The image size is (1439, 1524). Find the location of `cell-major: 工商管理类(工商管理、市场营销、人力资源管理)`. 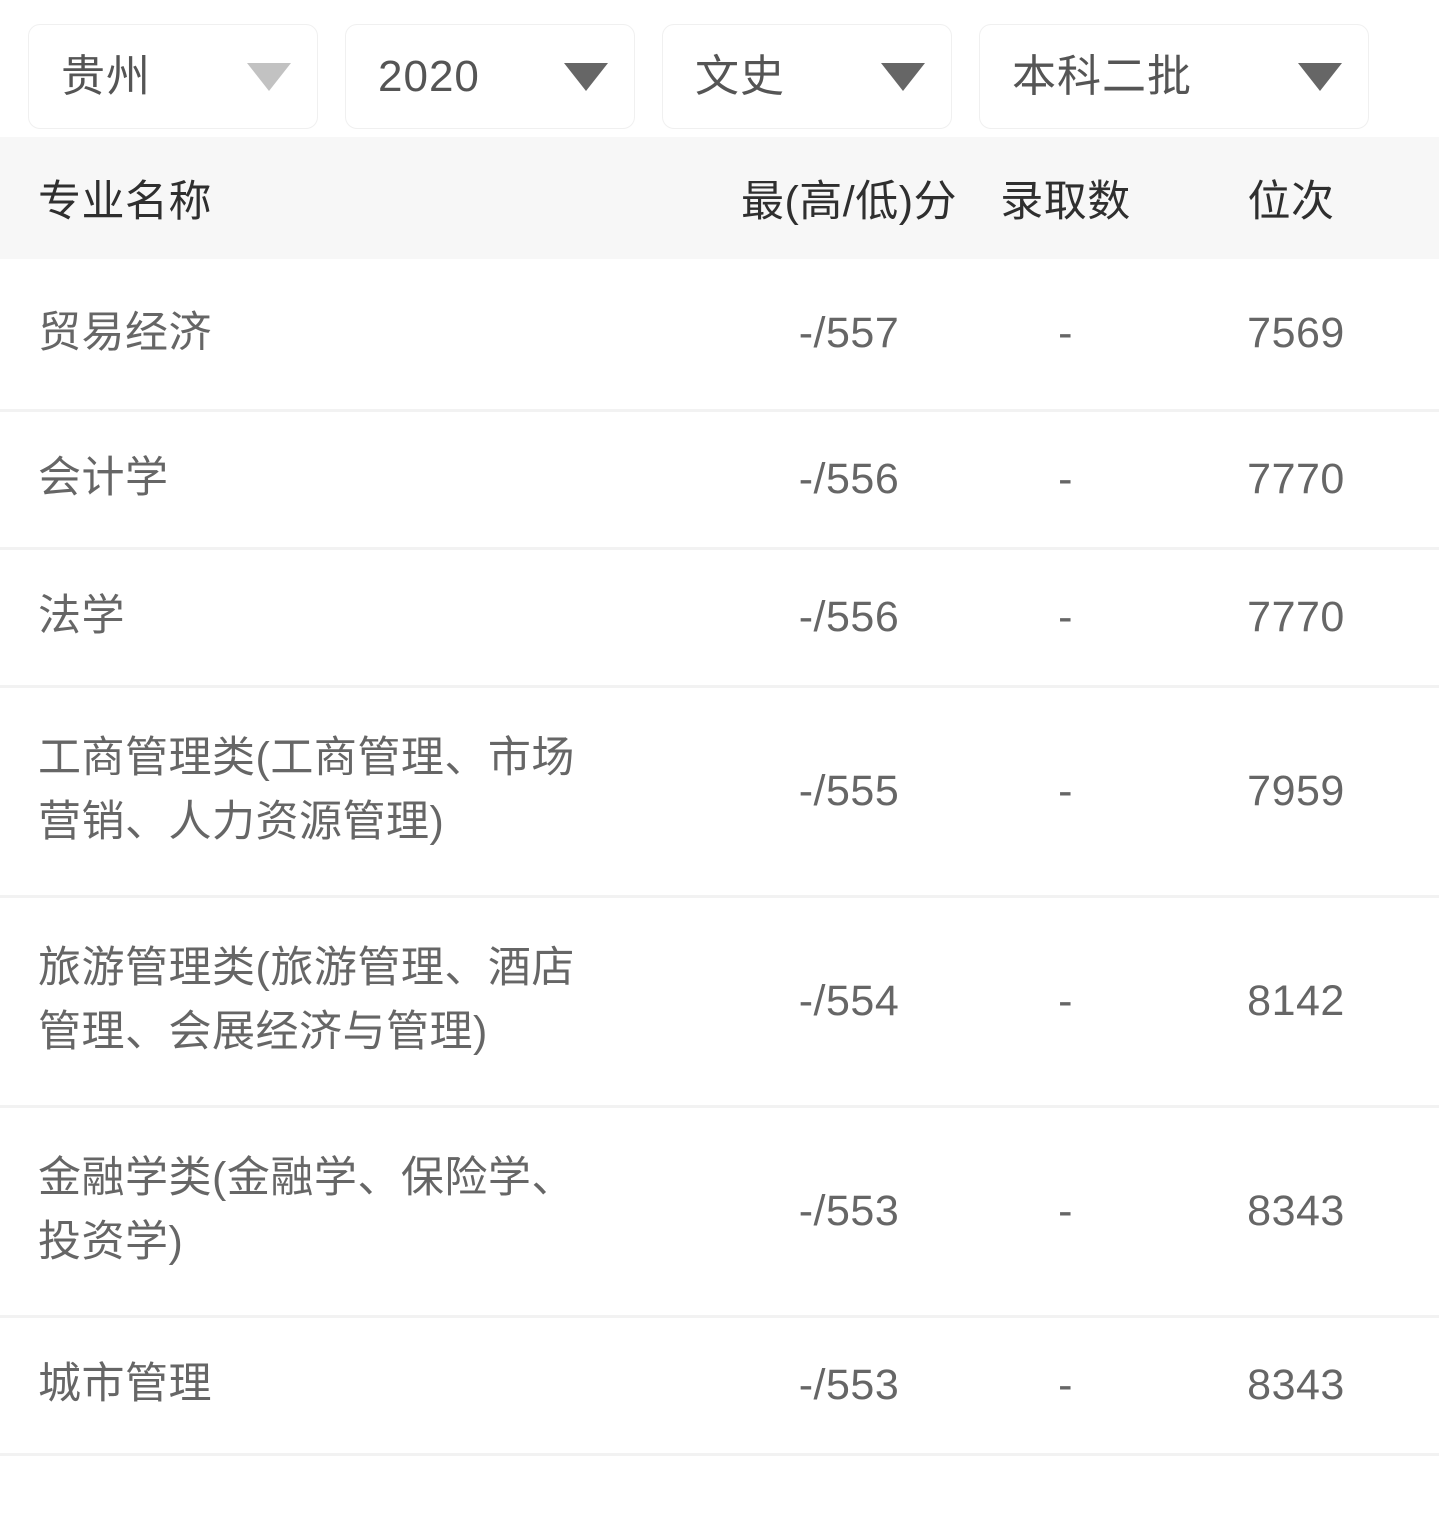

cell-major: 工商管理类(工商管理、市场营销、人力资源管理) is located at coordinates (360, 792).